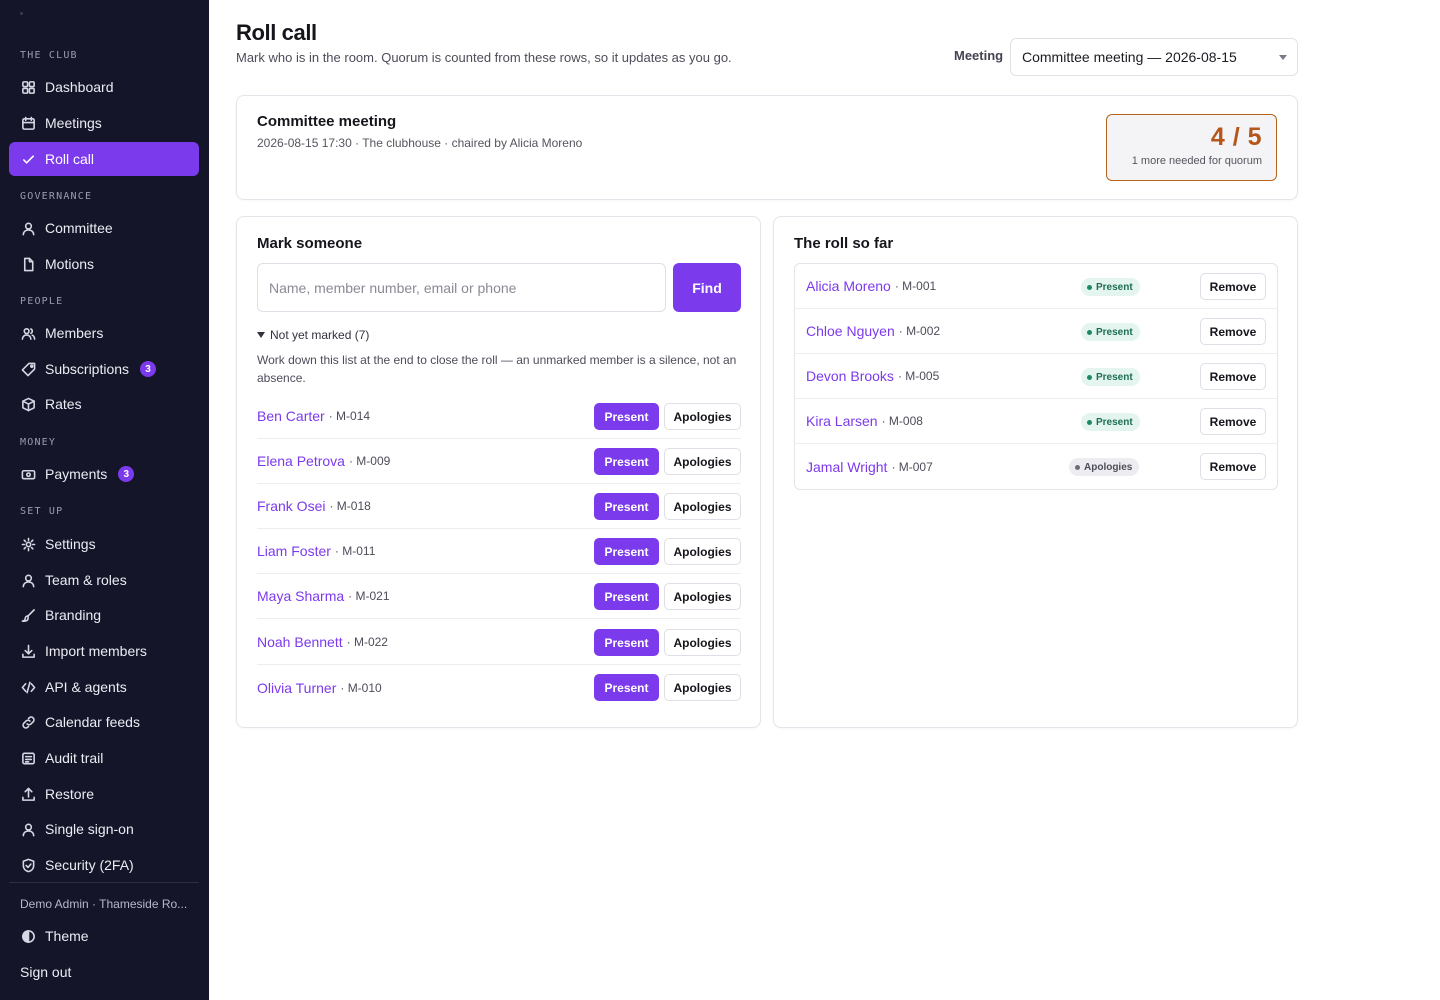 The width and height of the screenshot is (1440, 1000). I want to click on roll-row: Jamal Wright · M-007 Apologies Remove, so click(1036, 466).